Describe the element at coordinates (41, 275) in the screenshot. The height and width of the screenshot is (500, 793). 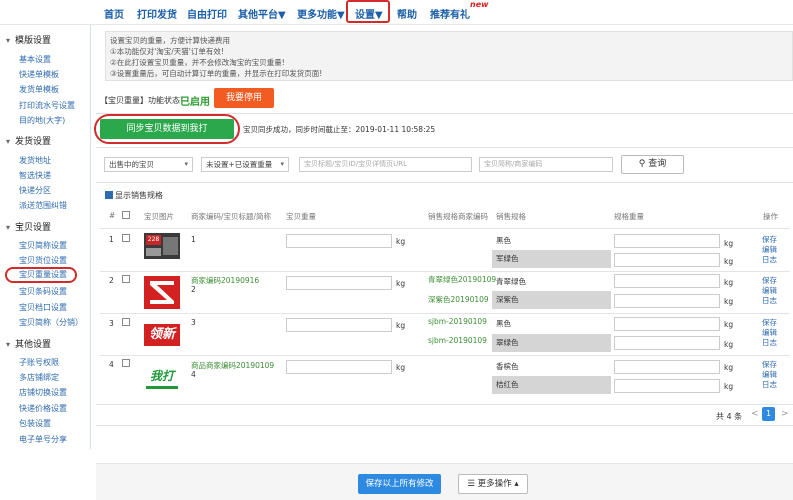
I see `sidebar-item-weight: 宝贝重量设置` at that location.